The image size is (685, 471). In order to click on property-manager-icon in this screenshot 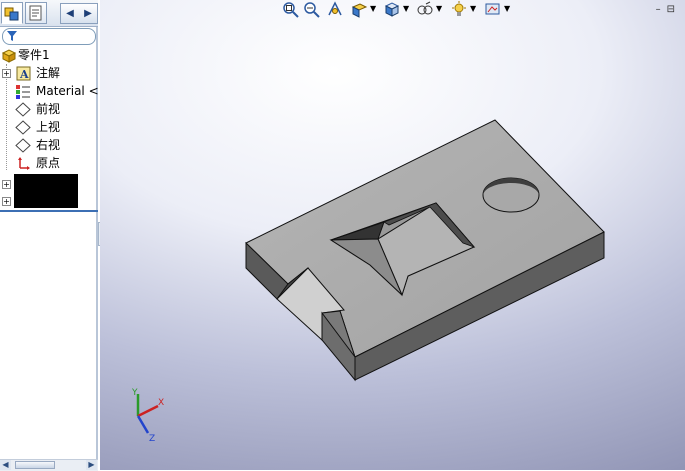, I will do `click(35, 13)`.